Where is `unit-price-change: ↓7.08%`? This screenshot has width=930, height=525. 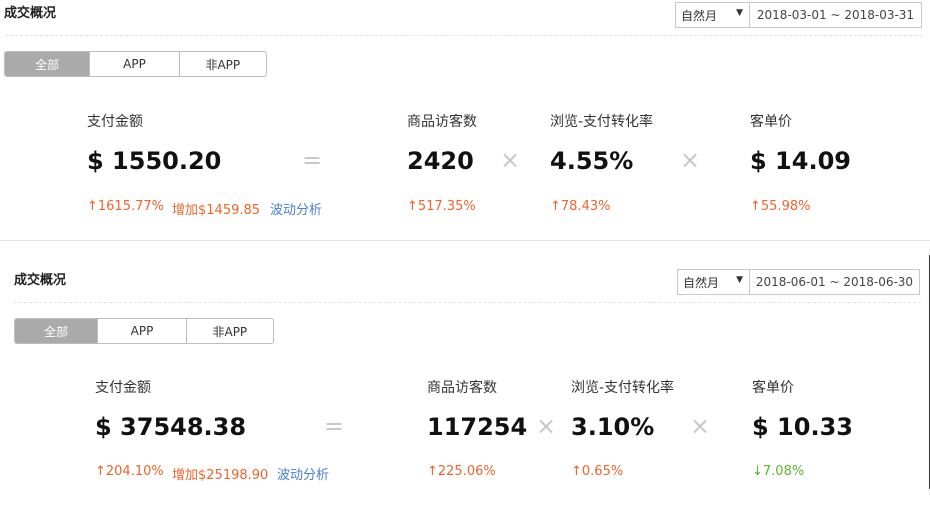 unit-price-change: ↓7.08% is located at coordinates (778, 471).